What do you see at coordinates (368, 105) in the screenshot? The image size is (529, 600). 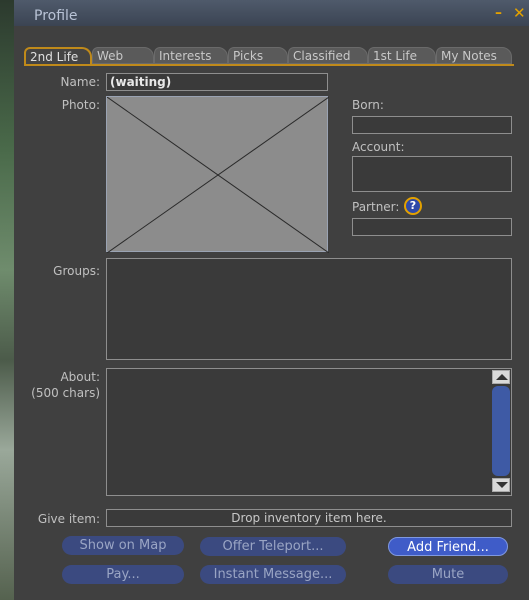 I see `born-label: Born:` at bounding box center [368, 105].